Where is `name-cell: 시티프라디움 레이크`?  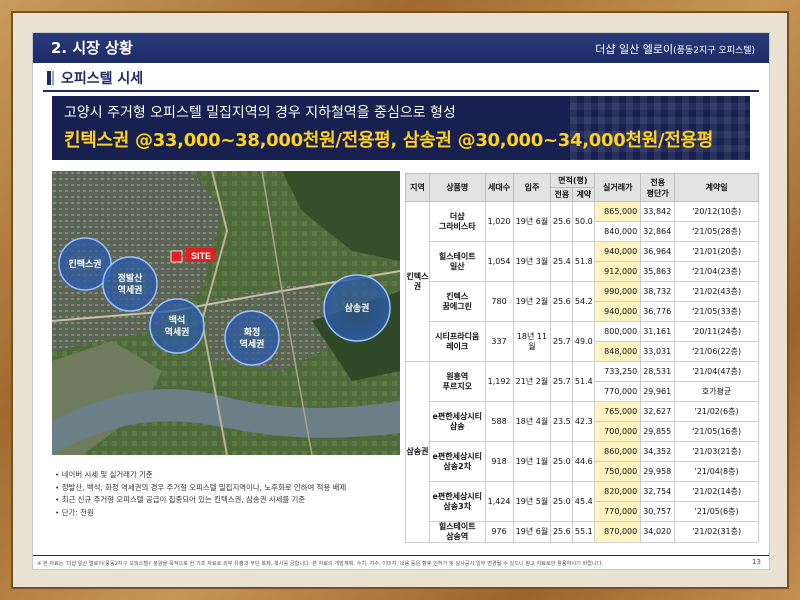
name-cell: 시티프라디움 레이크 is located at coordinates (457, 341).